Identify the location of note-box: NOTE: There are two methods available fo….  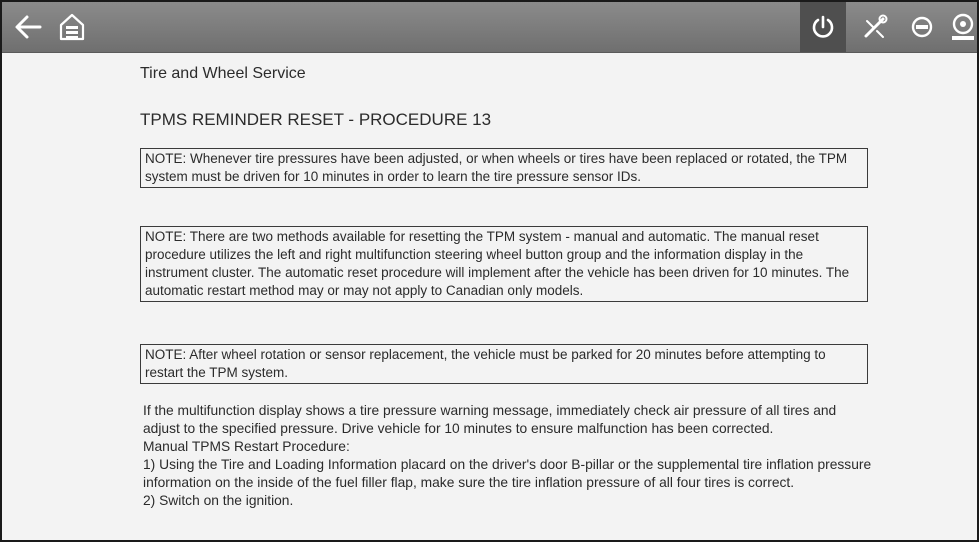
(504, 264).